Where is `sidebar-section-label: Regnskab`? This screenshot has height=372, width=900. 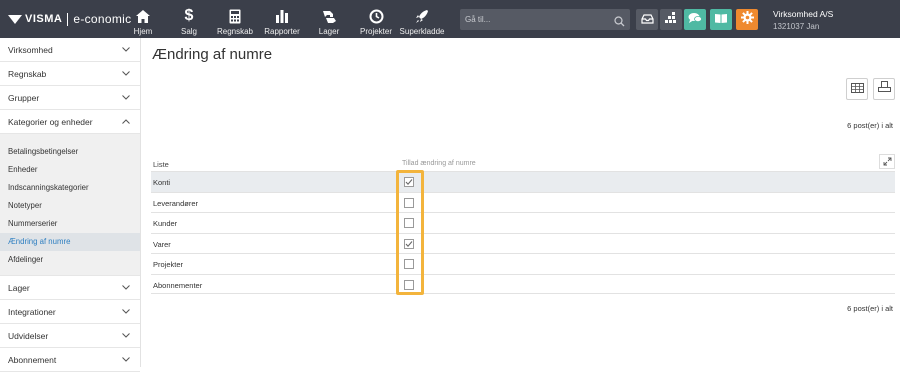
sidebar-section-label: Regnskab is located at coordinates (27, 73).